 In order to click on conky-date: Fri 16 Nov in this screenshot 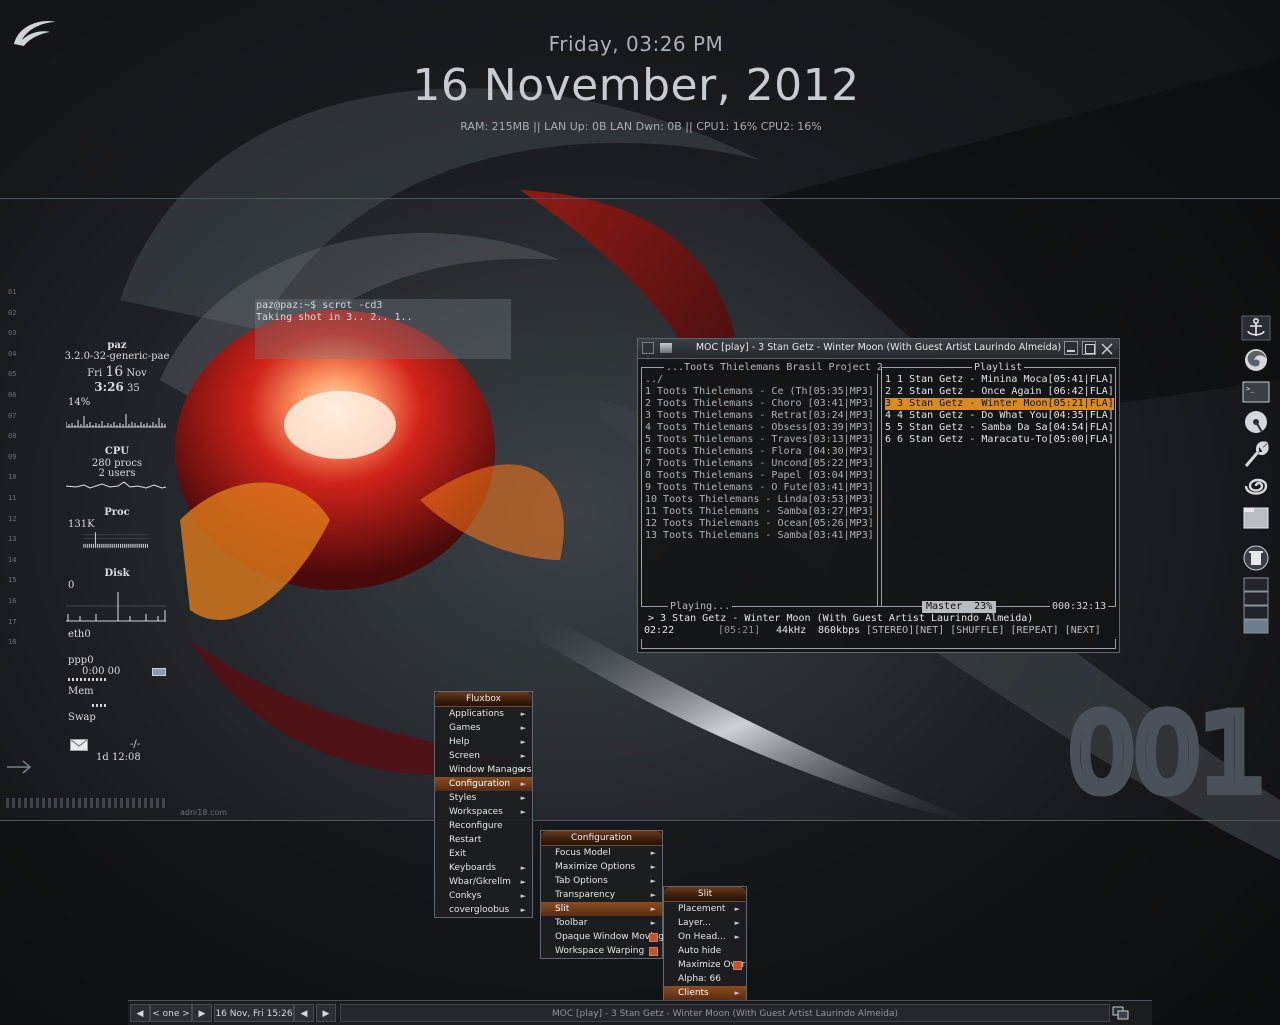, I will do `click(117, 372)`.